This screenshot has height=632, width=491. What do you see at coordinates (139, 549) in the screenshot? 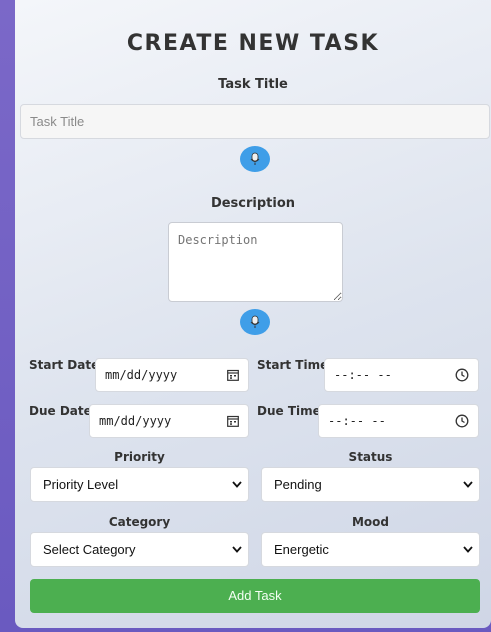
I see `category-select: Select Category` at bounding box center [139, 549].